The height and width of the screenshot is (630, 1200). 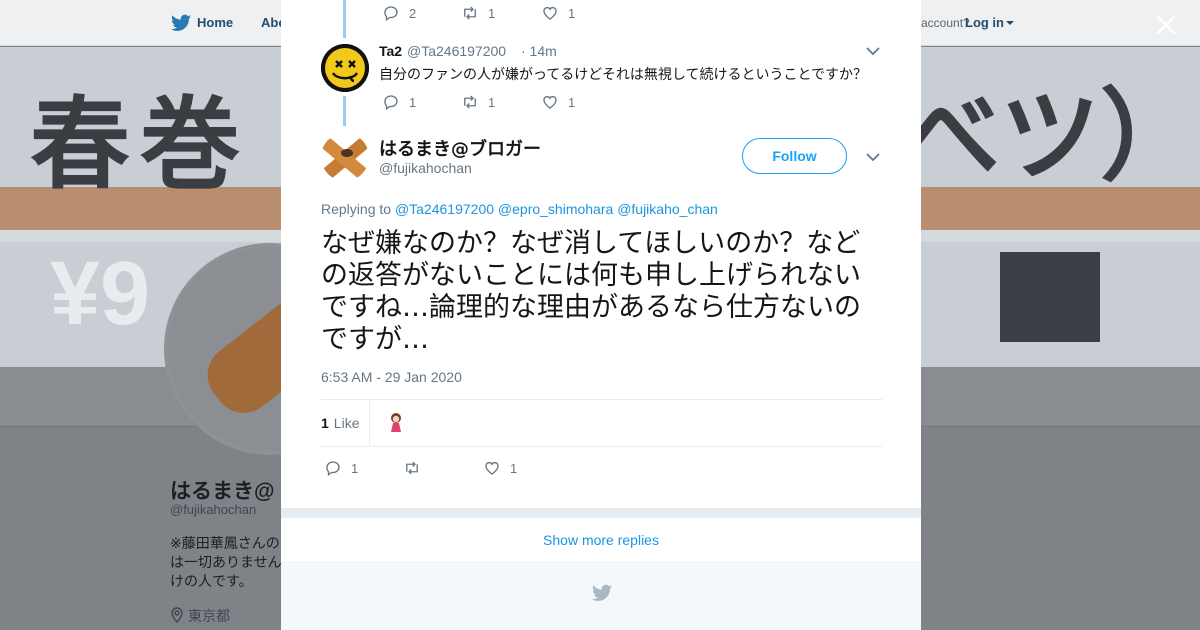 What do you see at coordinates (460, 148) in the screenshot?
I see `main-author-name: はるまき@ブロガー` at bounding box center [460, 148].